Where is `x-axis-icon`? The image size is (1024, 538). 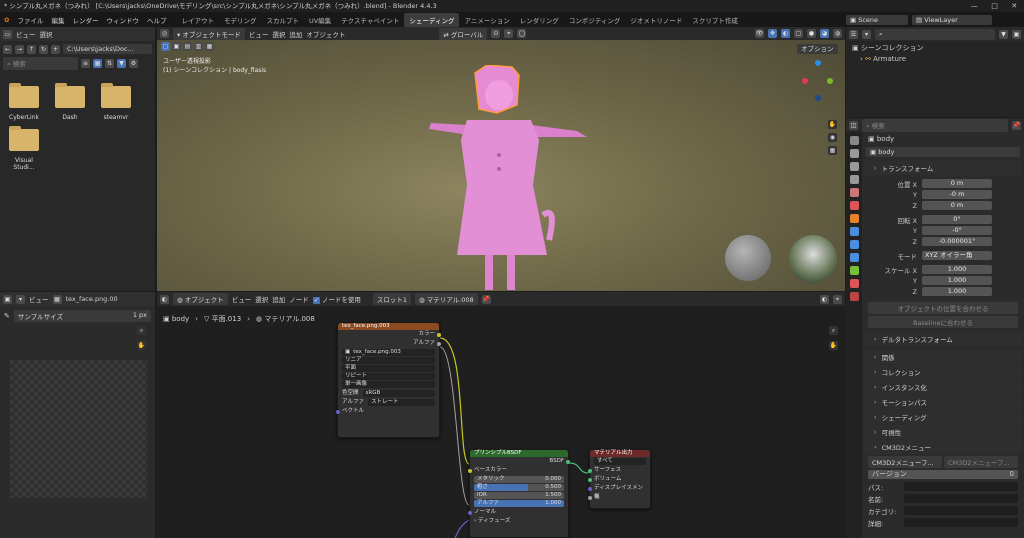
x-axis-icon is located at coordinates (805, 81).